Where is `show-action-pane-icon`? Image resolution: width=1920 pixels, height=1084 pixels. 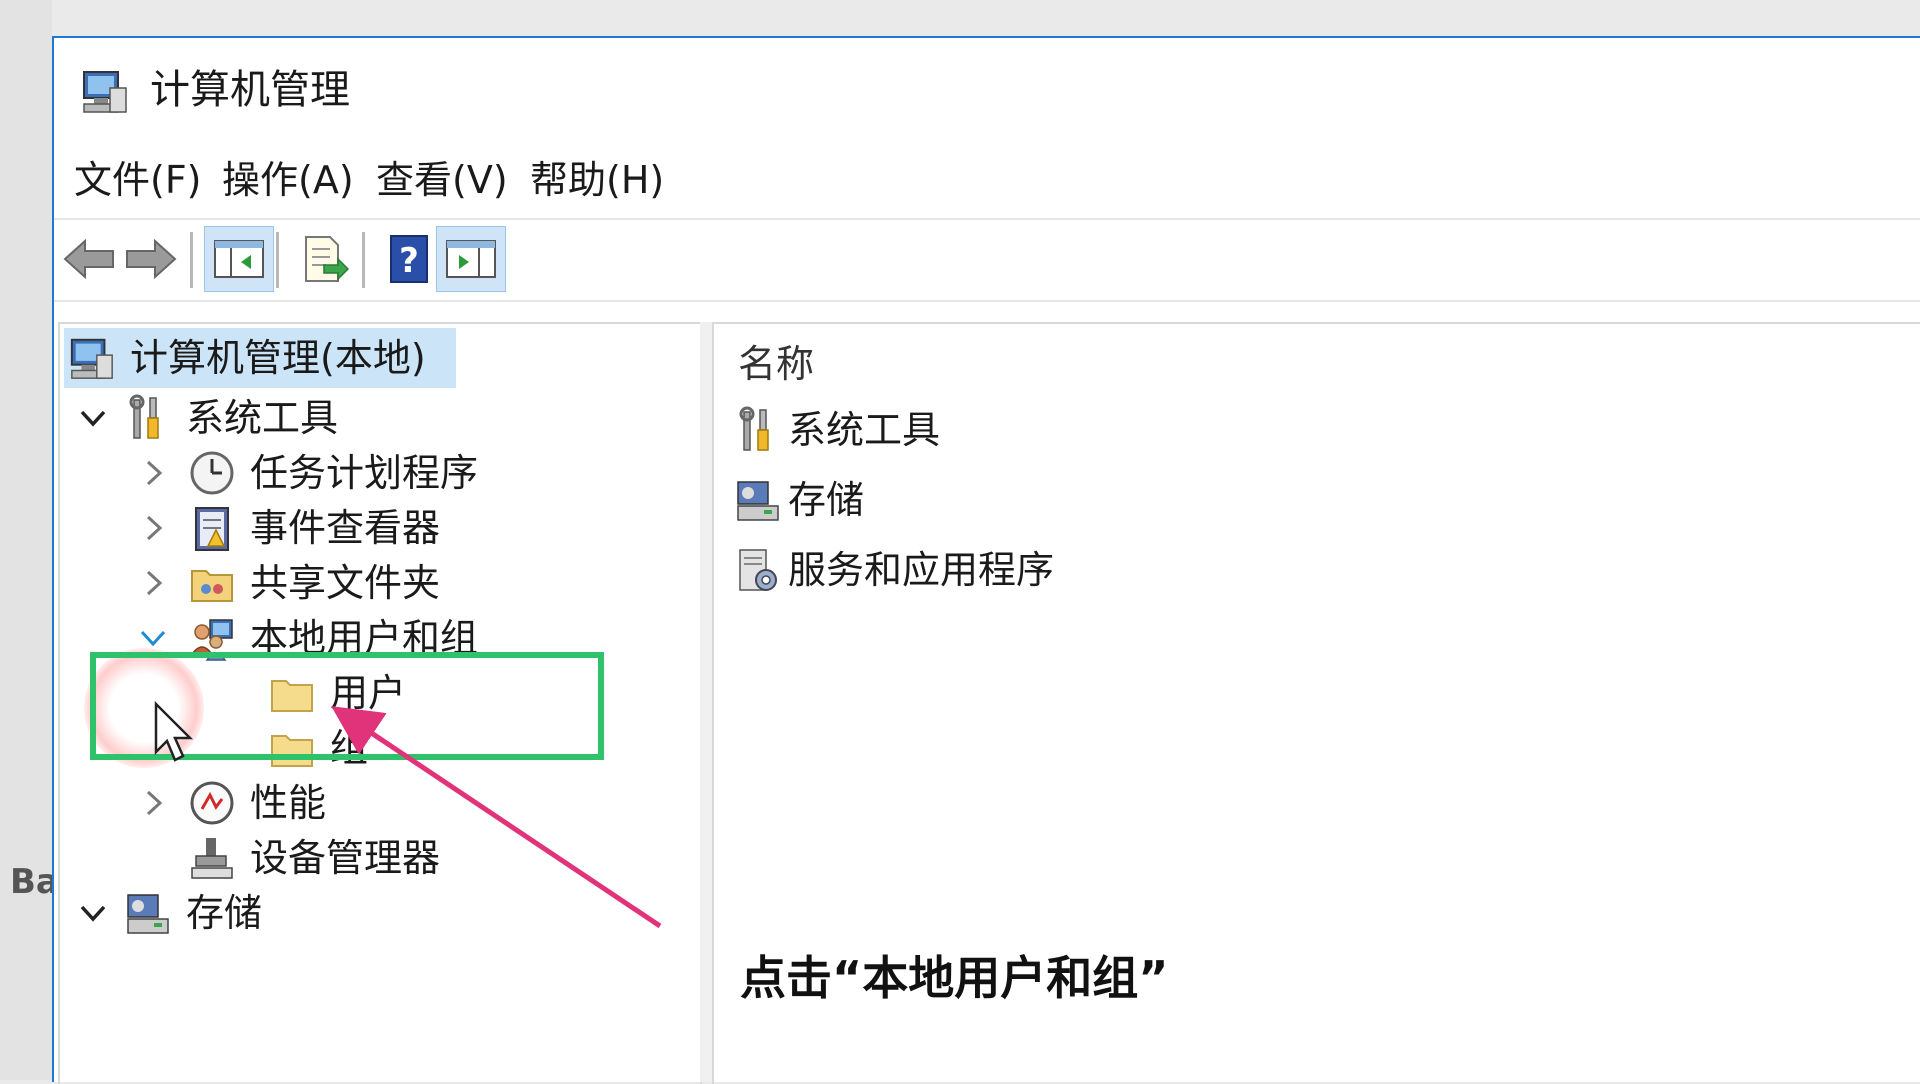 show-action-pane-icon is located at coordinates (471, 259).